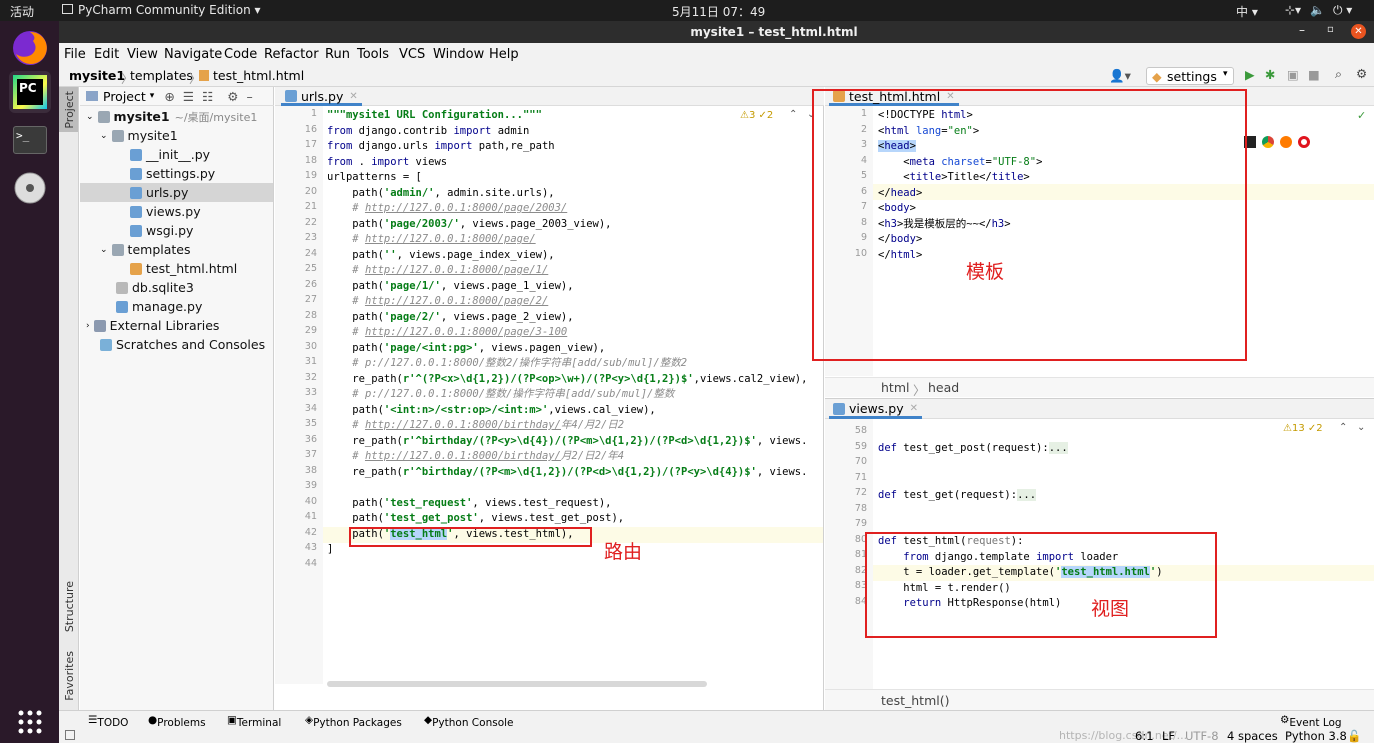 This screenshot has height=743, width=1374. What do you see at coordinates (68, 674) in the screenshot?
I see `favorites-tool-tab: Favorites` at bounding box center [68, 674].